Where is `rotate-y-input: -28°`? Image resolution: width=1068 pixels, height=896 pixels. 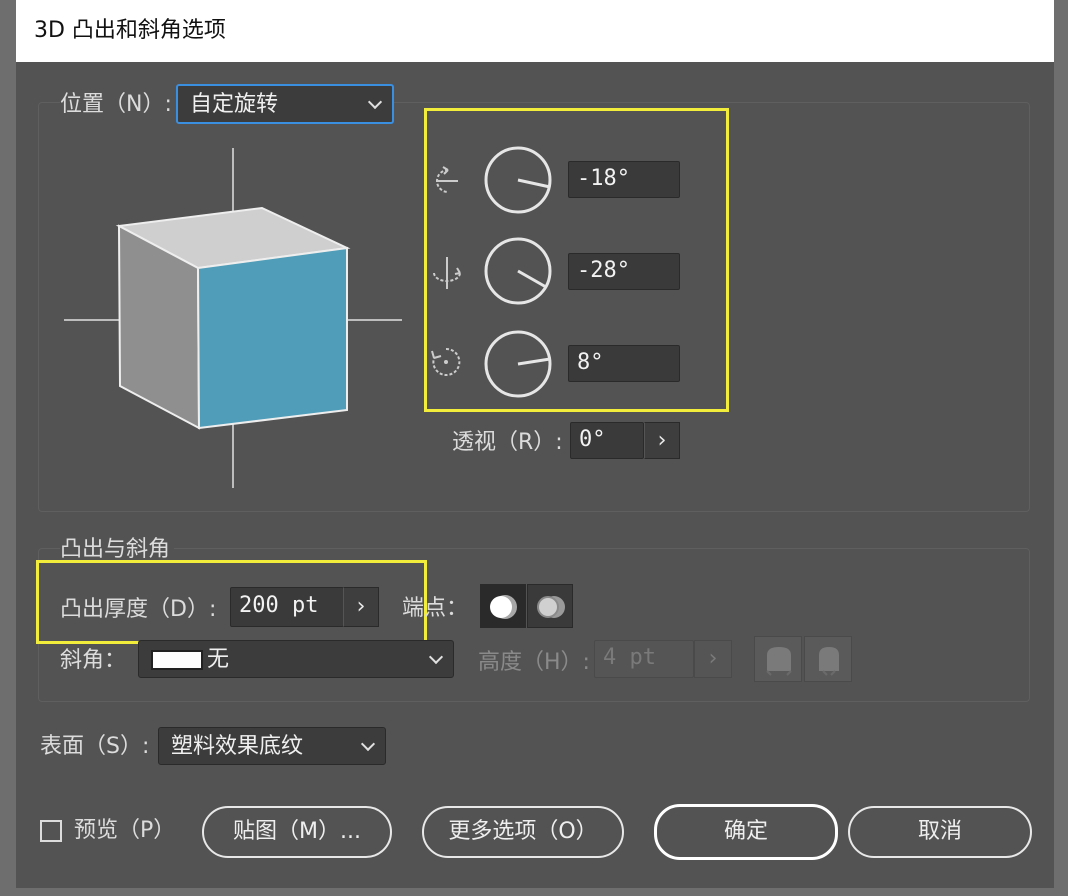
rotate-y-input: -28° is located at coordinates (624, 271).